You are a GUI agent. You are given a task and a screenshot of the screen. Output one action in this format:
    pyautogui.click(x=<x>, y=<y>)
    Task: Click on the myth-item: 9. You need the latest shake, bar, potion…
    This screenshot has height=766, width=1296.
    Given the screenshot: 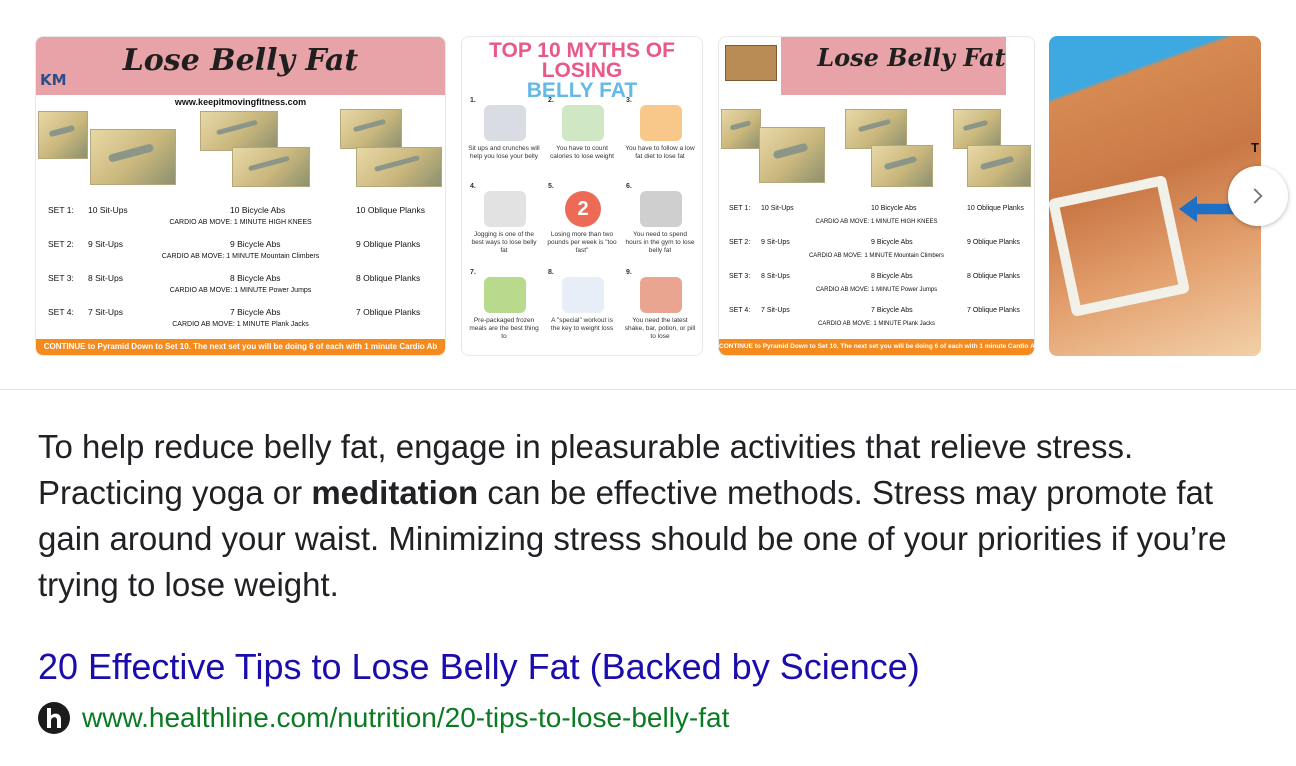 What is the action you would take?
    pyautogui.click(x=660, y=312)
    